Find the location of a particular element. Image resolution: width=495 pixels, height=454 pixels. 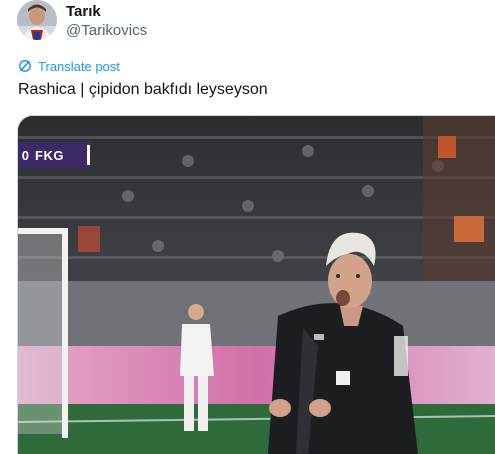

author-display-name: Tarık is located at coordinates (83, 11).